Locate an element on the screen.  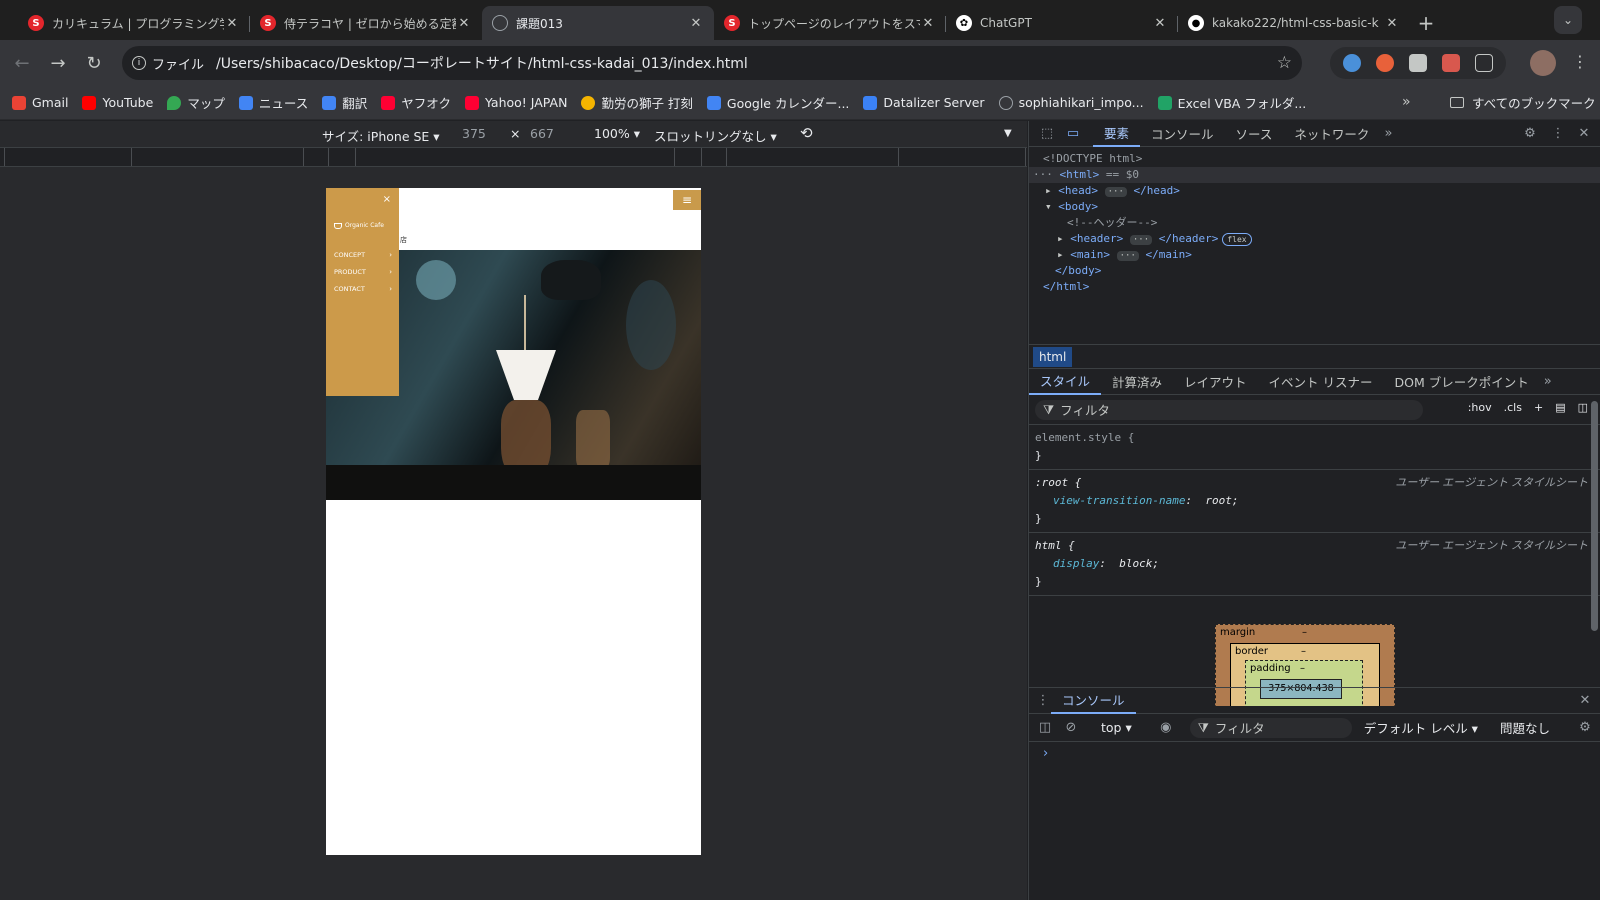
star-extension-icon is located at coordinates (1385, 63).